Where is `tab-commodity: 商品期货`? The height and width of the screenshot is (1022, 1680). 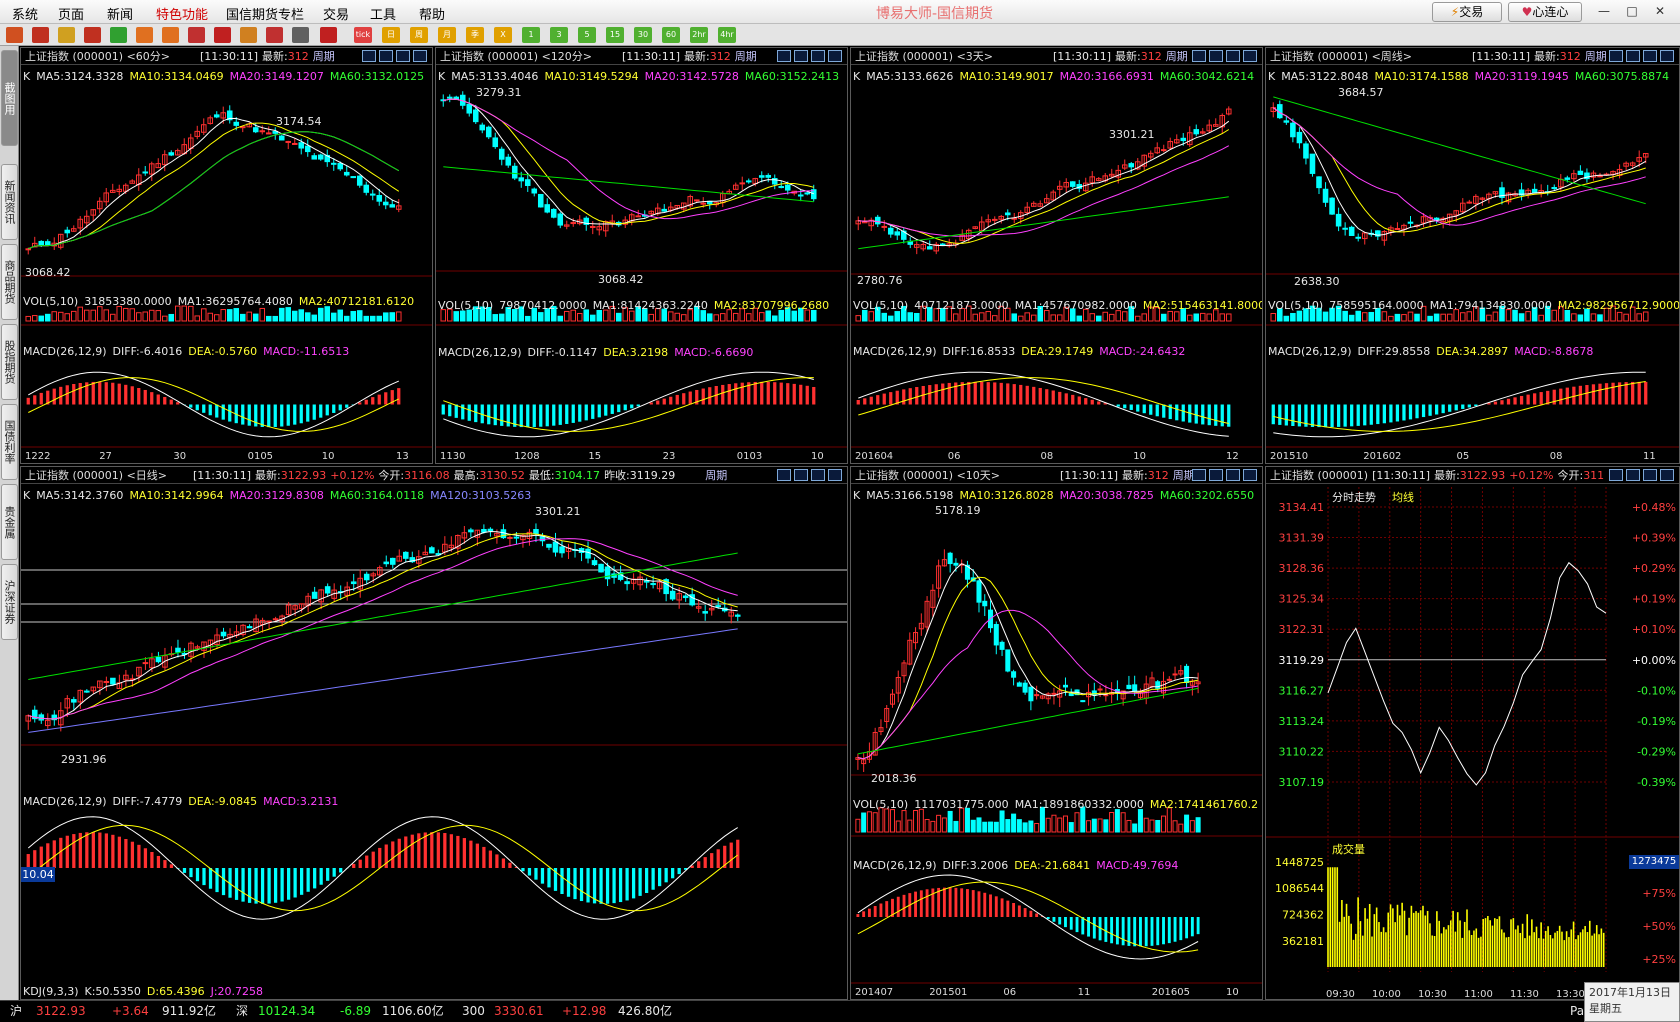
tab-commodity: 商品期货 is located at coordinates (9, 282).